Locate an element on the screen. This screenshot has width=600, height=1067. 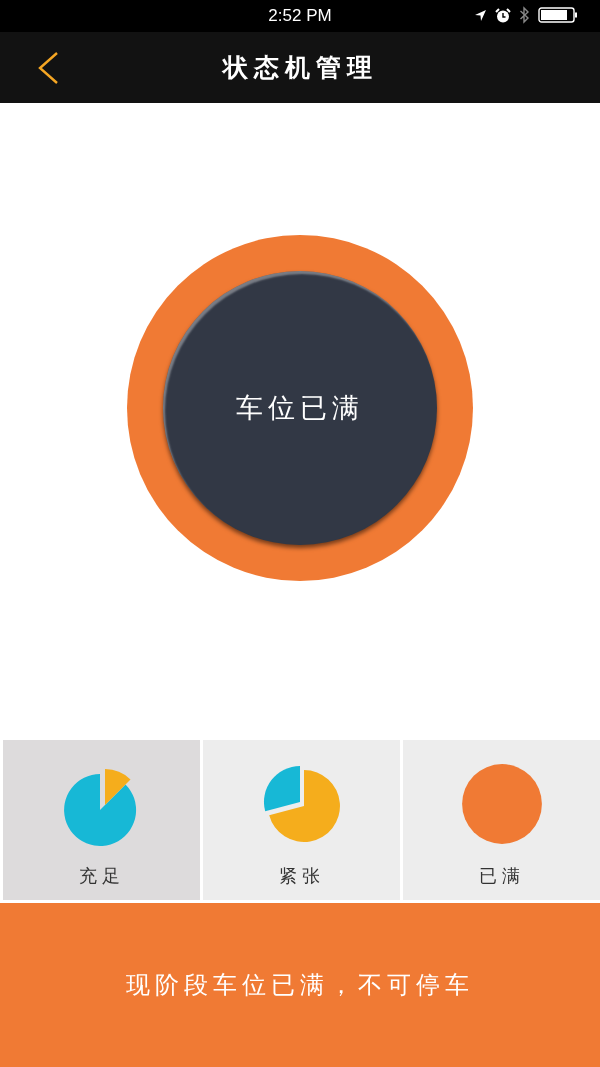
status-tab: 已满 is located at coordinates (501, 820).